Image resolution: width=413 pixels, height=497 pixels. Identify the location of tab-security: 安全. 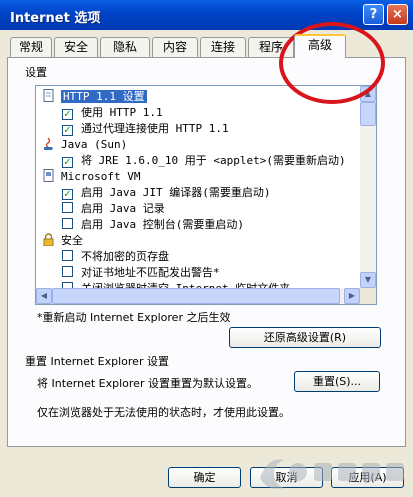
(76, 47).